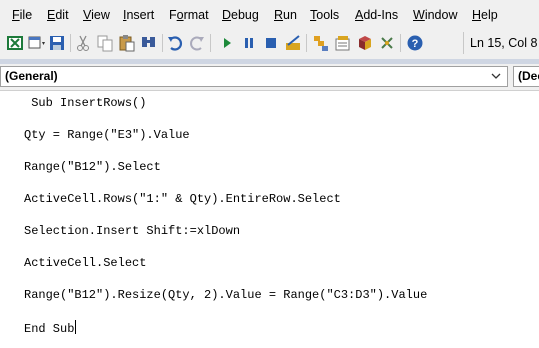 The height and width of the screenshot is (348, 539). What do you see at coordinates (293, 43) in the screenshot?
I see `design-mode-icon` at bounding box center [293, 43].